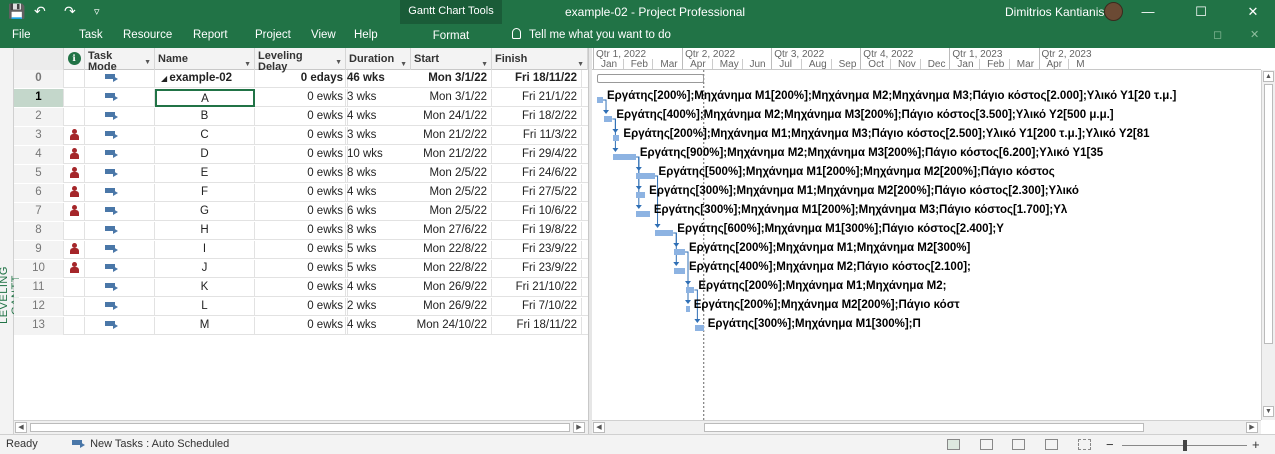 The image size is (1275, 454). I want to click on table-row: 2 B 0 ewks 4 wks Mon 24/1/22 Fri 18/2/22, so click(301, 117).